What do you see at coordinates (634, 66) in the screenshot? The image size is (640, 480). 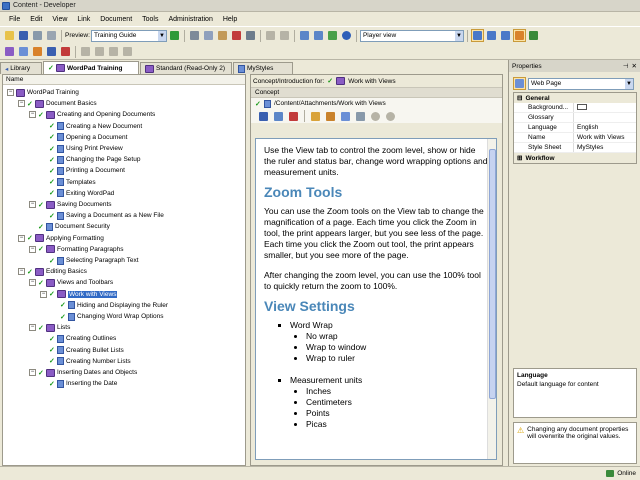 I see `close-icon: ✕` at bounding box center [634, 66].